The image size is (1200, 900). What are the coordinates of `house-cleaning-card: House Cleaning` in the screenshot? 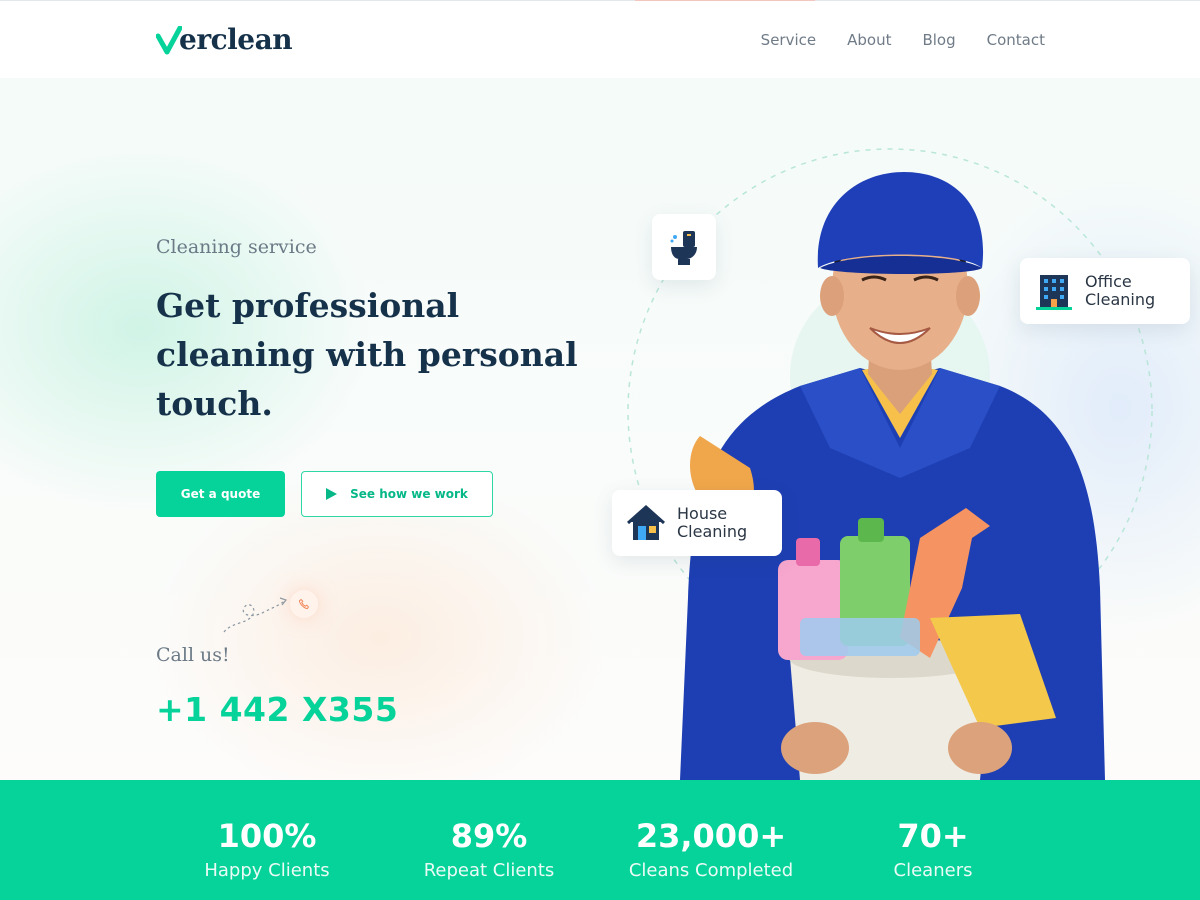 It's located at (697, 523).